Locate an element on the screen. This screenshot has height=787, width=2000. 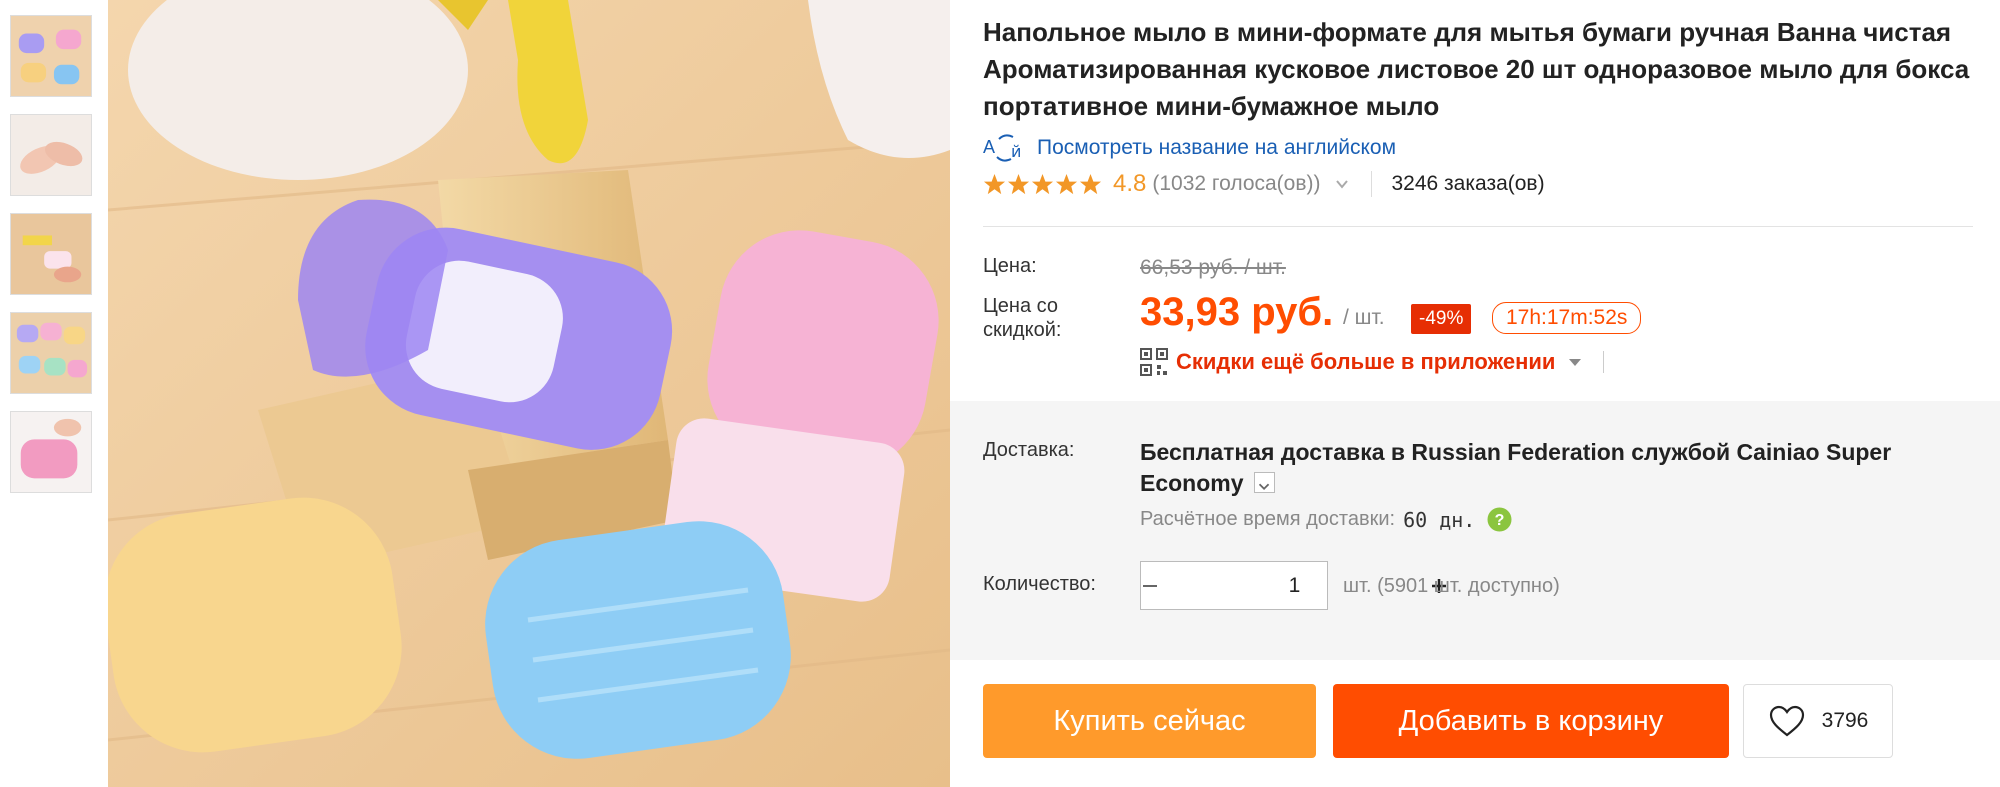
discount-badge: -49% is located at coordinates (1441, 319).